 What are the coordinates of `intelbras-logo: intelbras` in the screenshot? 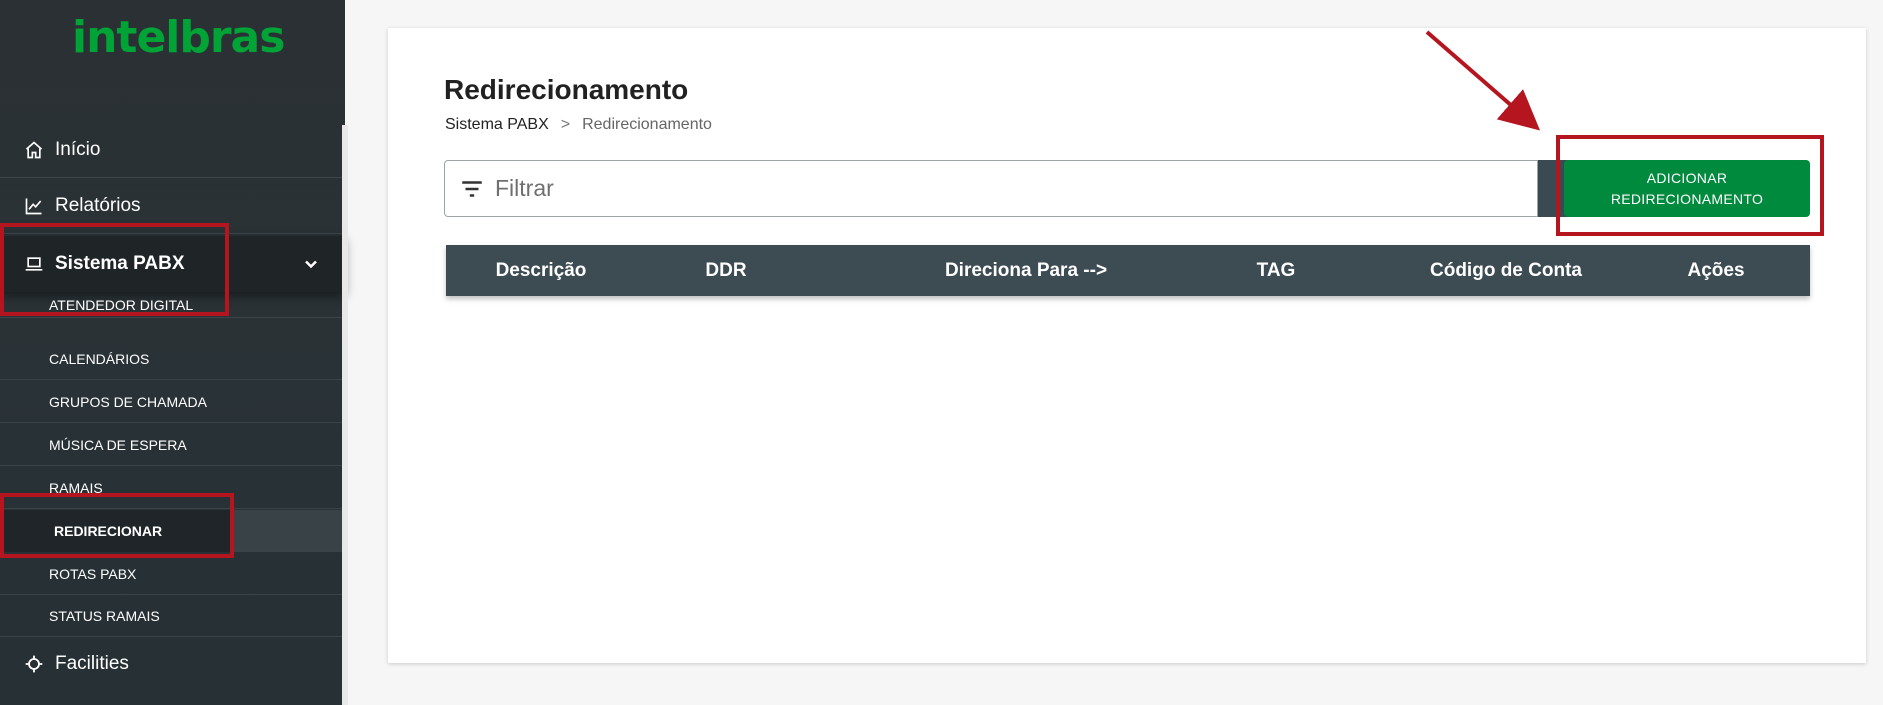 It's located at (178, 37).